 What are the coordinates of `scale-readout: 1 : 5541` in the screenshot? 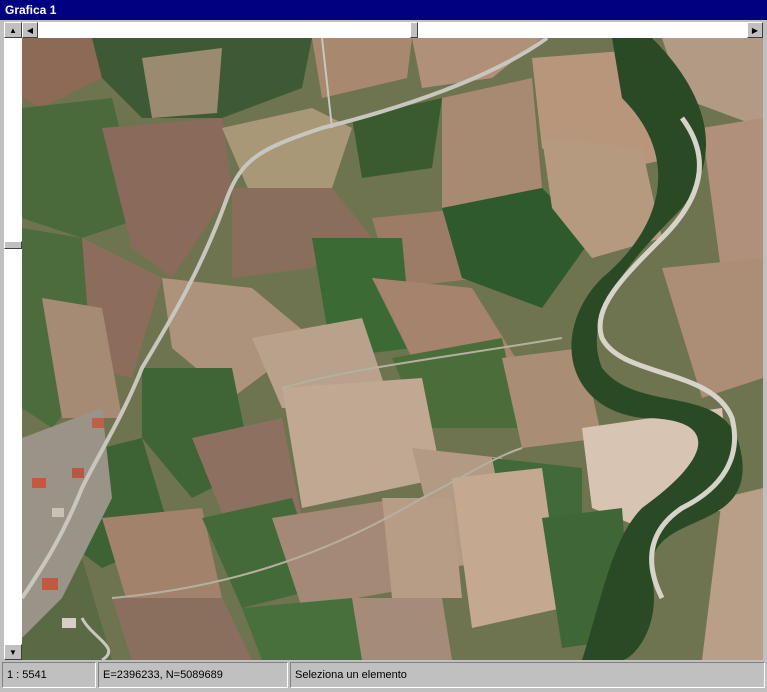 It's located at (49, 675).